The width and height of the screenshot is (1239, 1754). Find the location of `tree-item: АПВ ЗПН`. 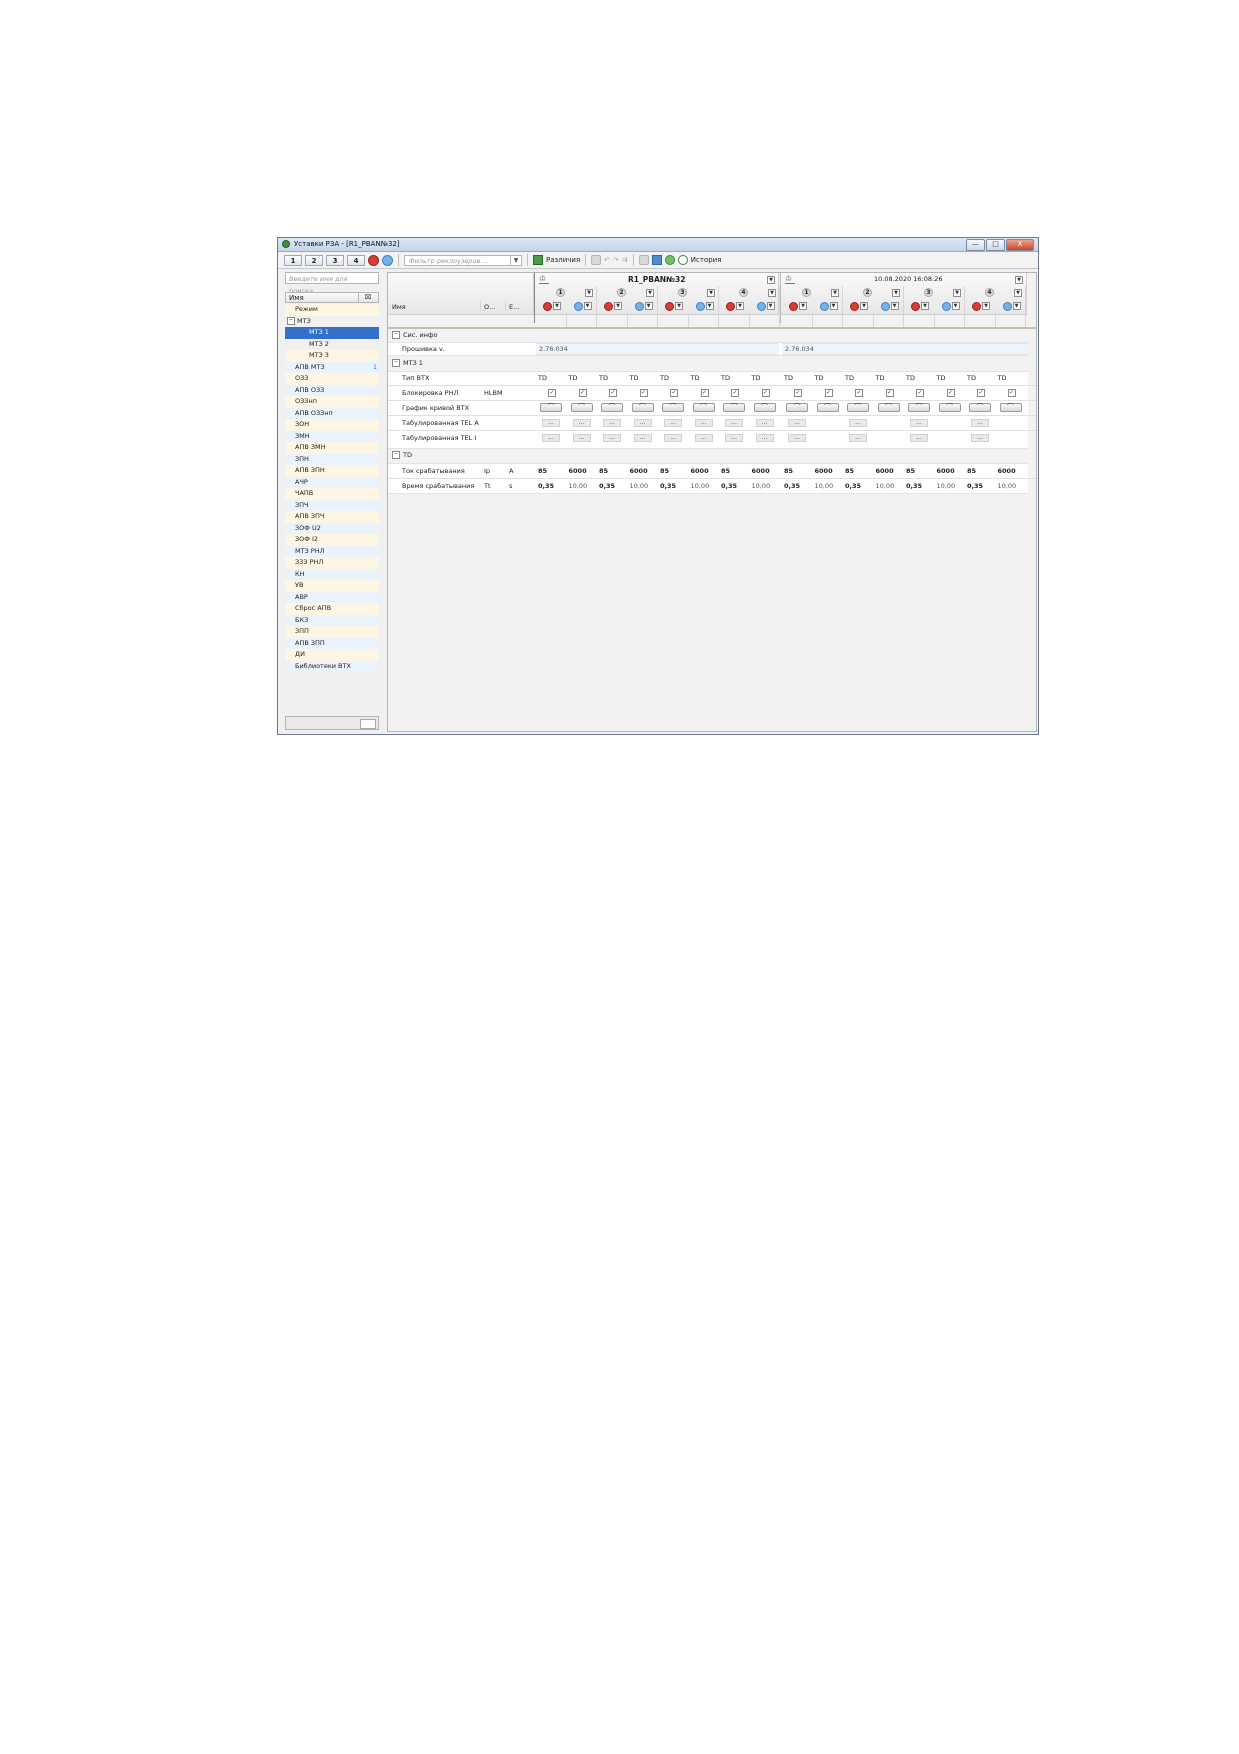

tree-item: АПВ ЗПН is located at coordinates (332, 471).